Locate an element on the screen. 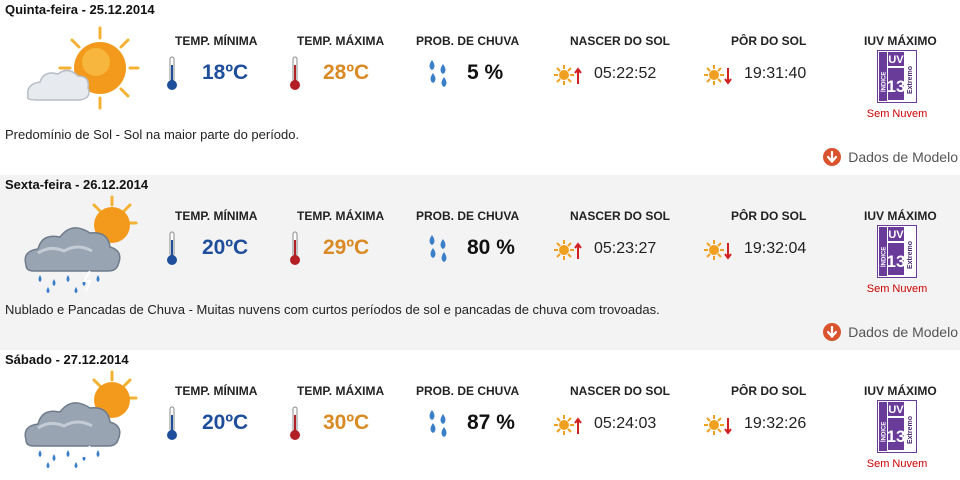 The height and width of the screenshot is (480, 960). rain-prob-value: 87 % is located at coordinates (491, 422).